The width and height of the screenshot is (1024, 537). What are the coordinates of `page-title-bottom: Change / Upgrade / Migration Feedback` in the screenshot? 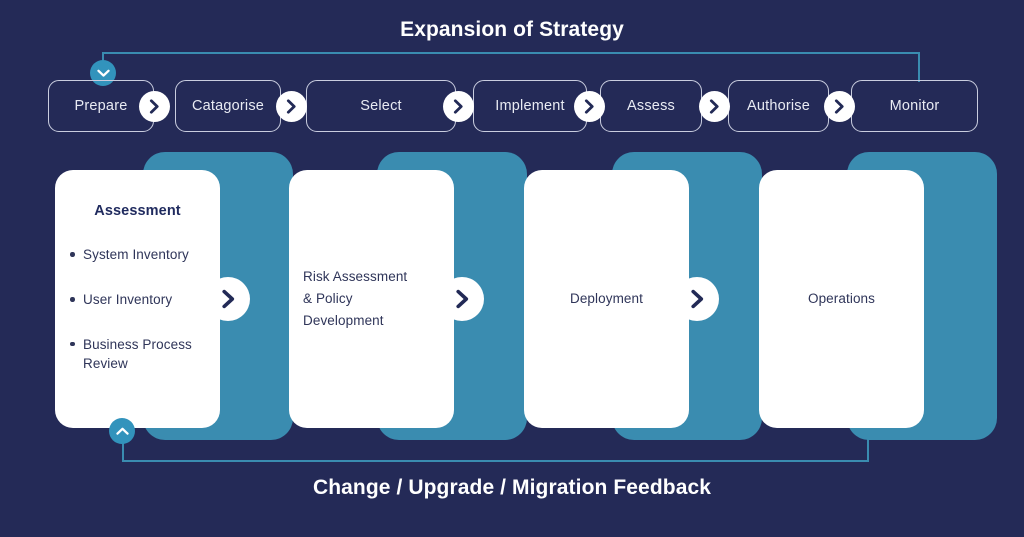 It's located at (512, 487).